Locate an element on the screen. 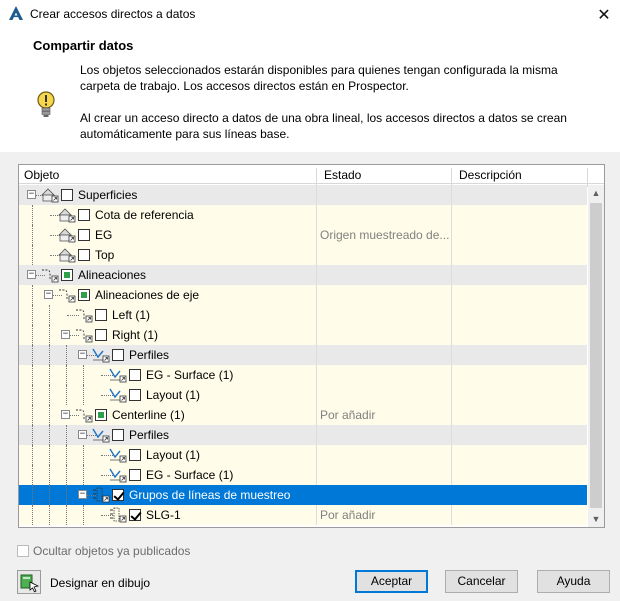 The image size is (620, 601). header-title: Compartir datos is located at coordinates (83, 45).